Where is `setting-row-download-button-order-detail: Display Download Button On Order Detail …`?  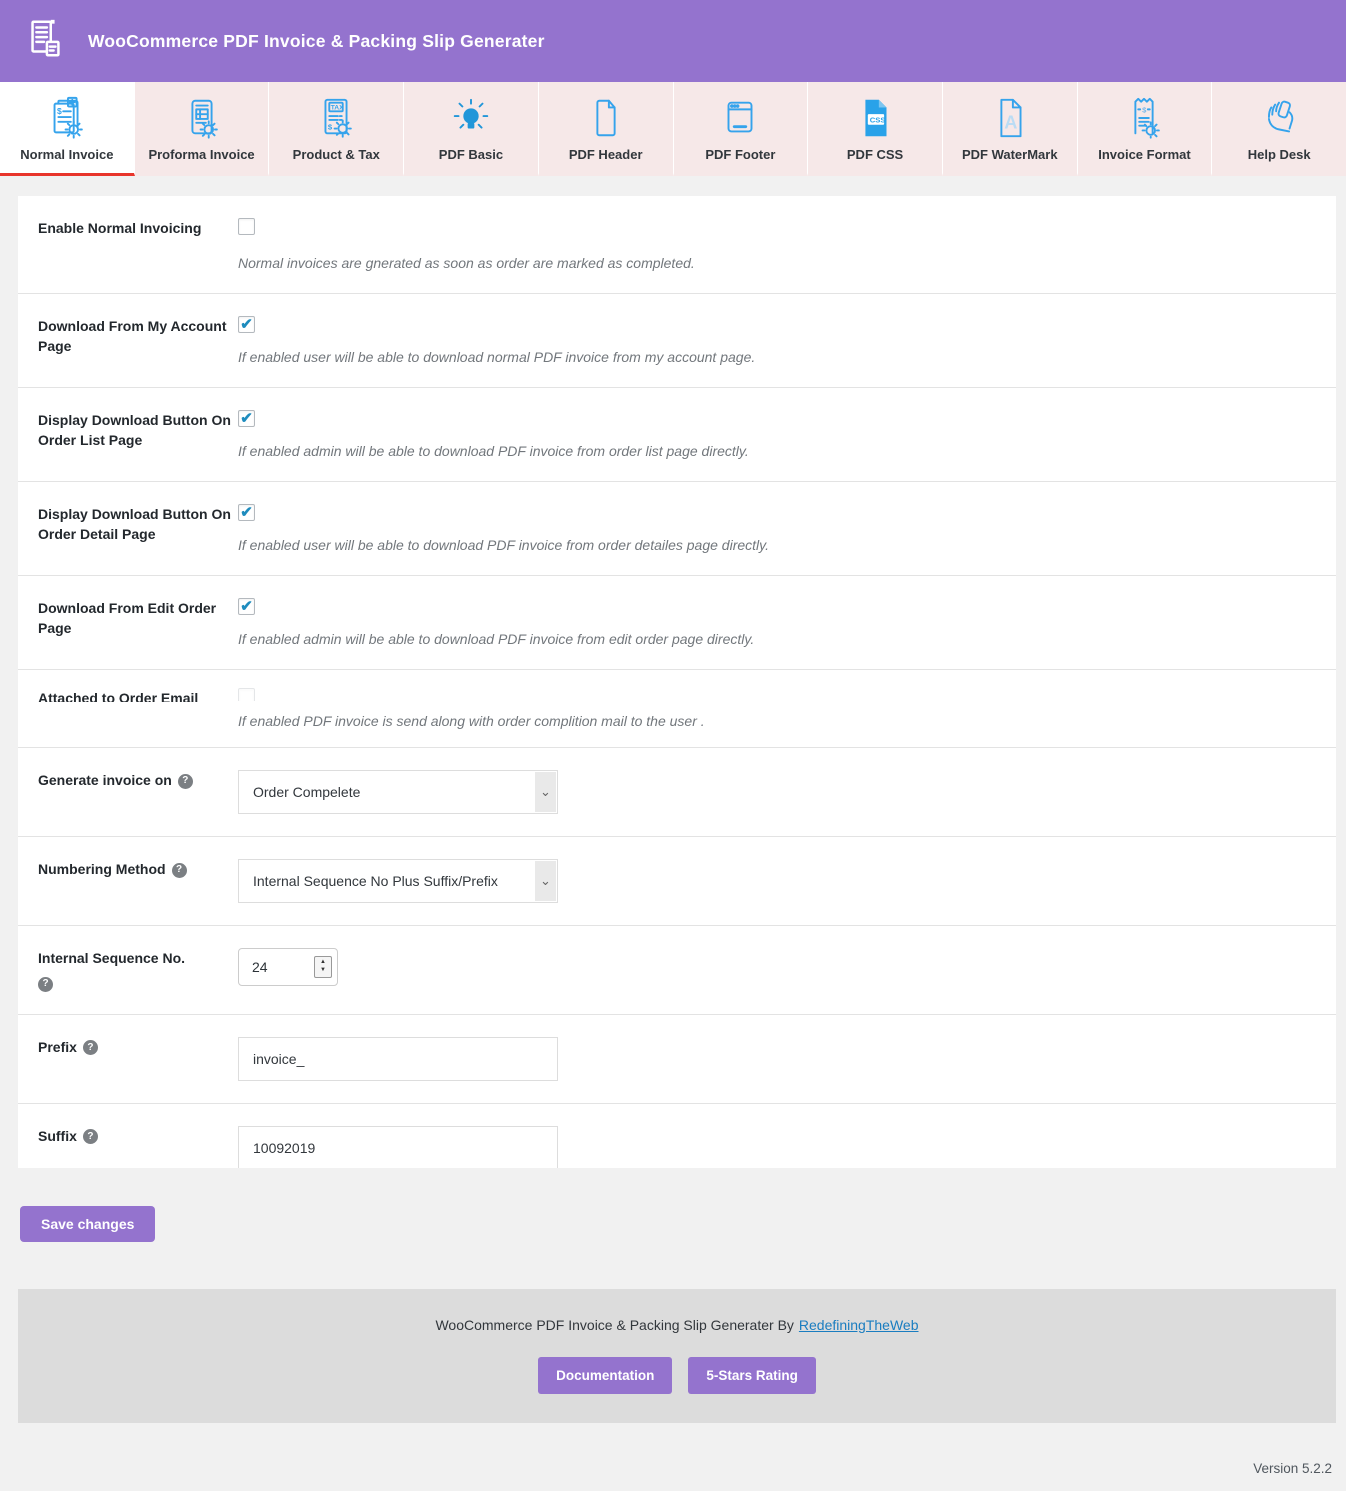 setting-row-download-button-order-detail: Display Download Button On Order Detail … is located at coordinates (677, 529).